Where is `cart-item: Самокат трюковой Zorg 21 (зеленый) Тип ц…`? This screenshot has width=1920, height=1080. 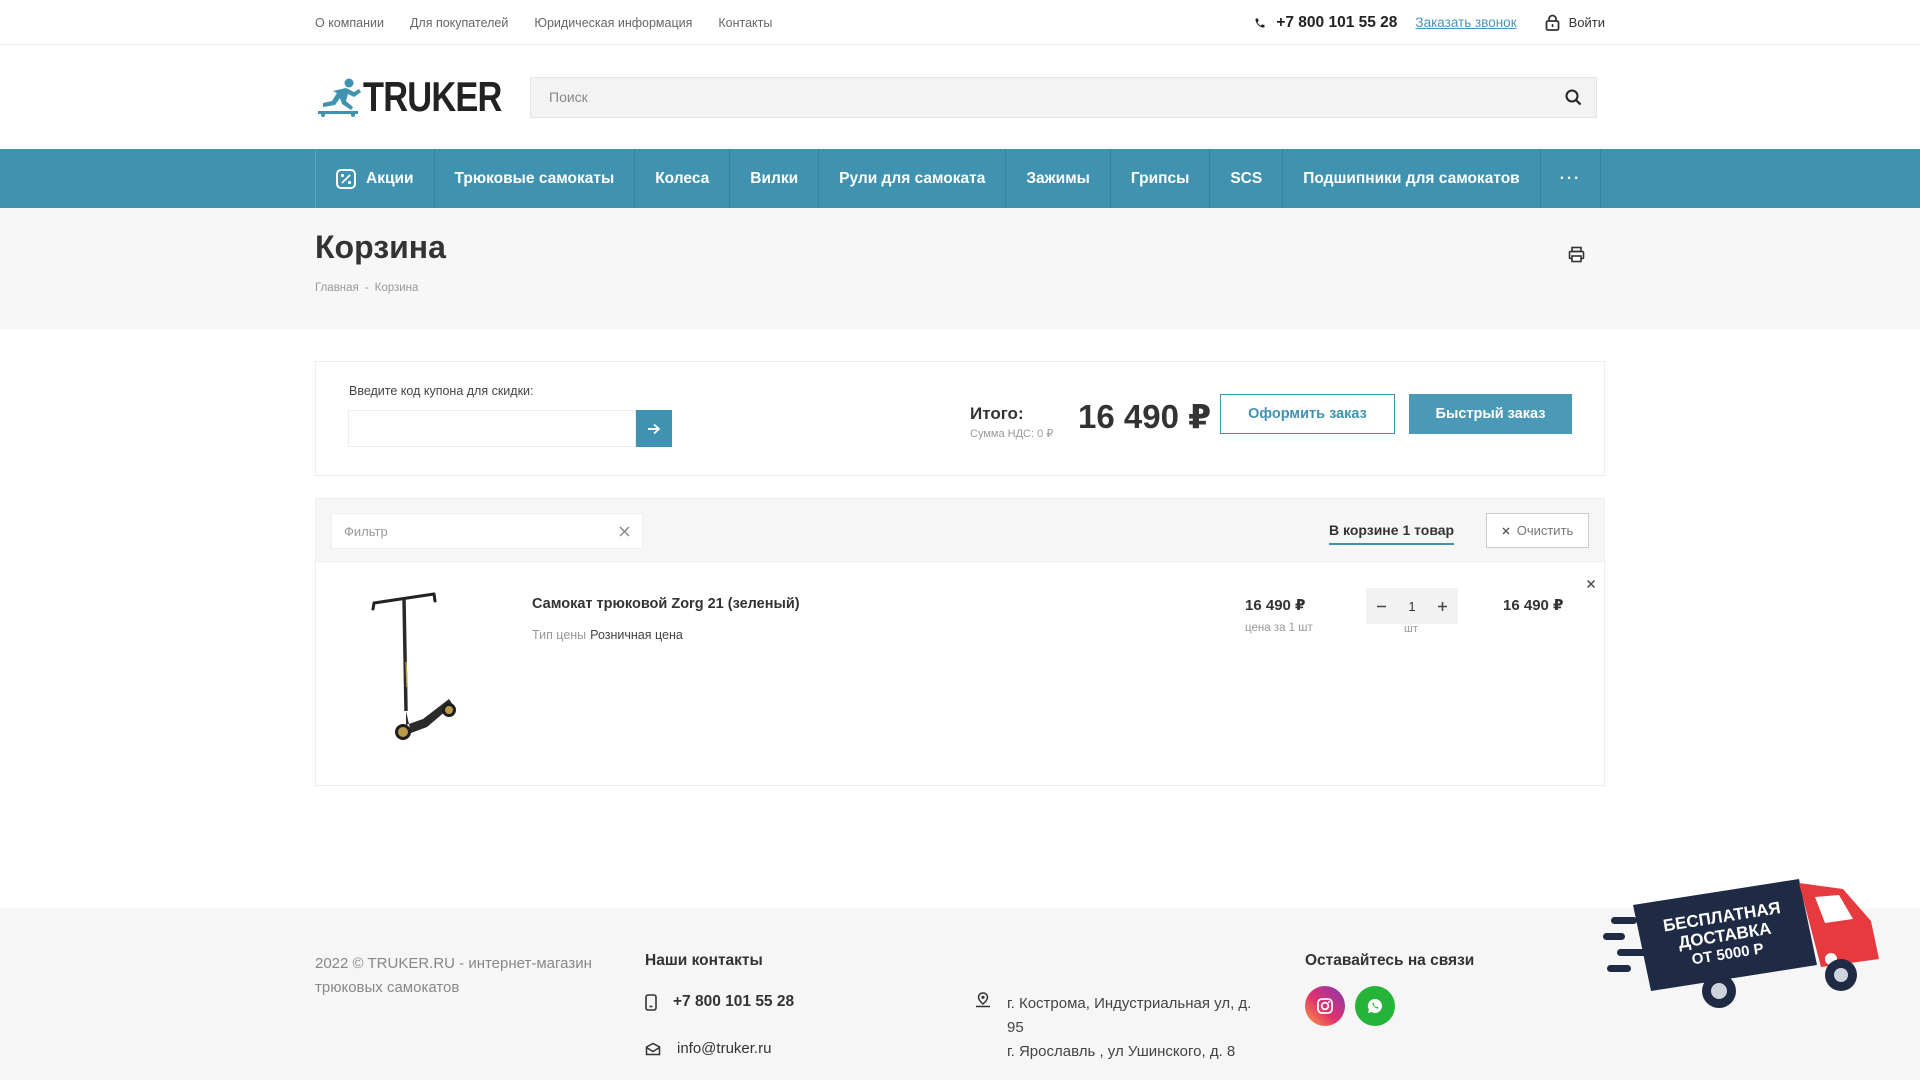
cart-item: Самокат трюковой Zorg 21 (зеленый) Тип ц… is located at coordinates (960, 673).